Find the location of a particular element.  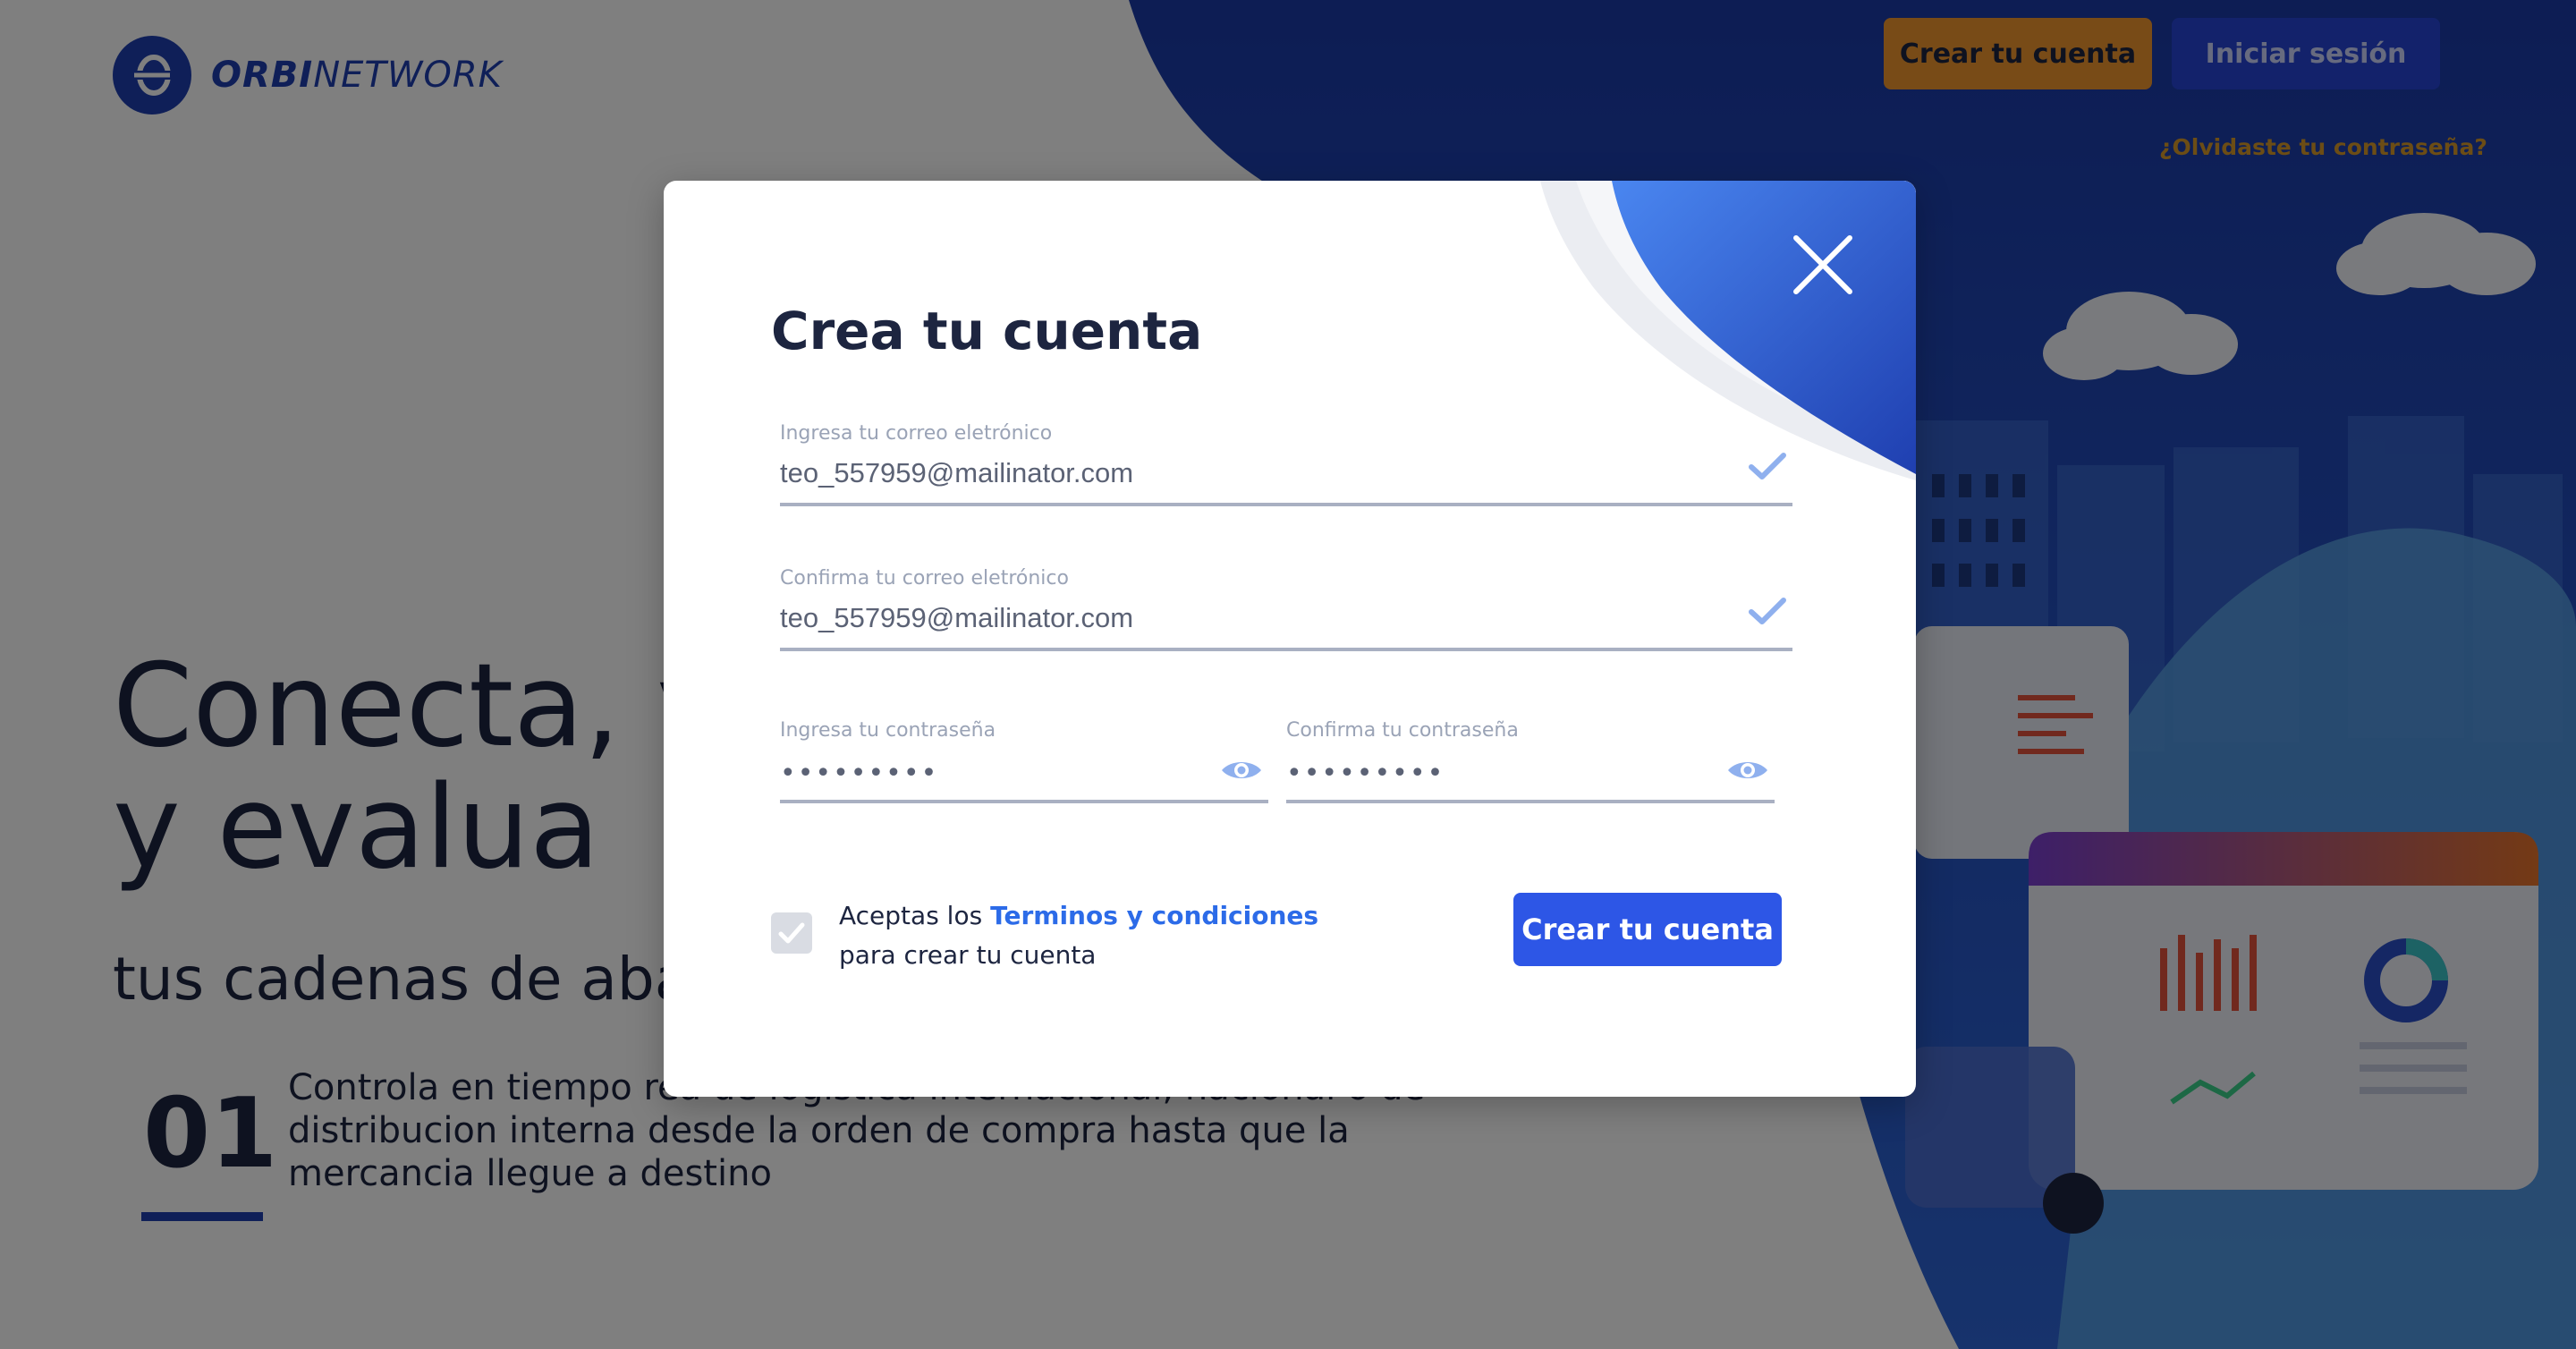

email-field: Ingresa tu correo eletrónico is located at coordinates (1286, 464).